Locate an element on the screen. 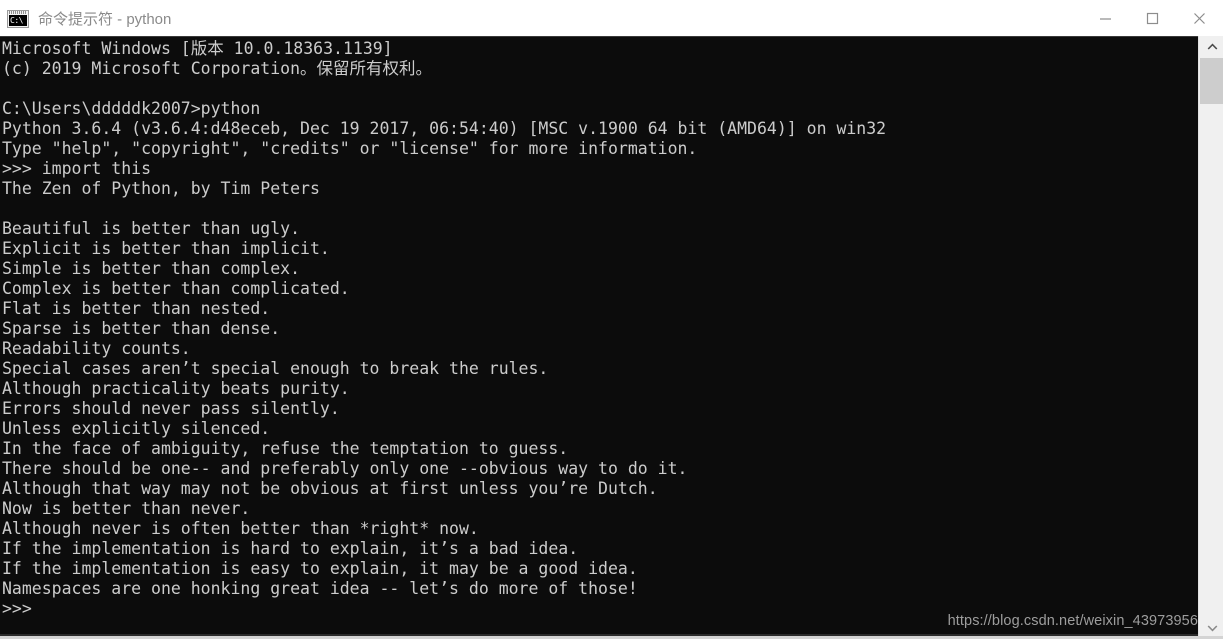 This screenshot has width=1223, height=639. maximize-button is located at coordinates (1152, 18).